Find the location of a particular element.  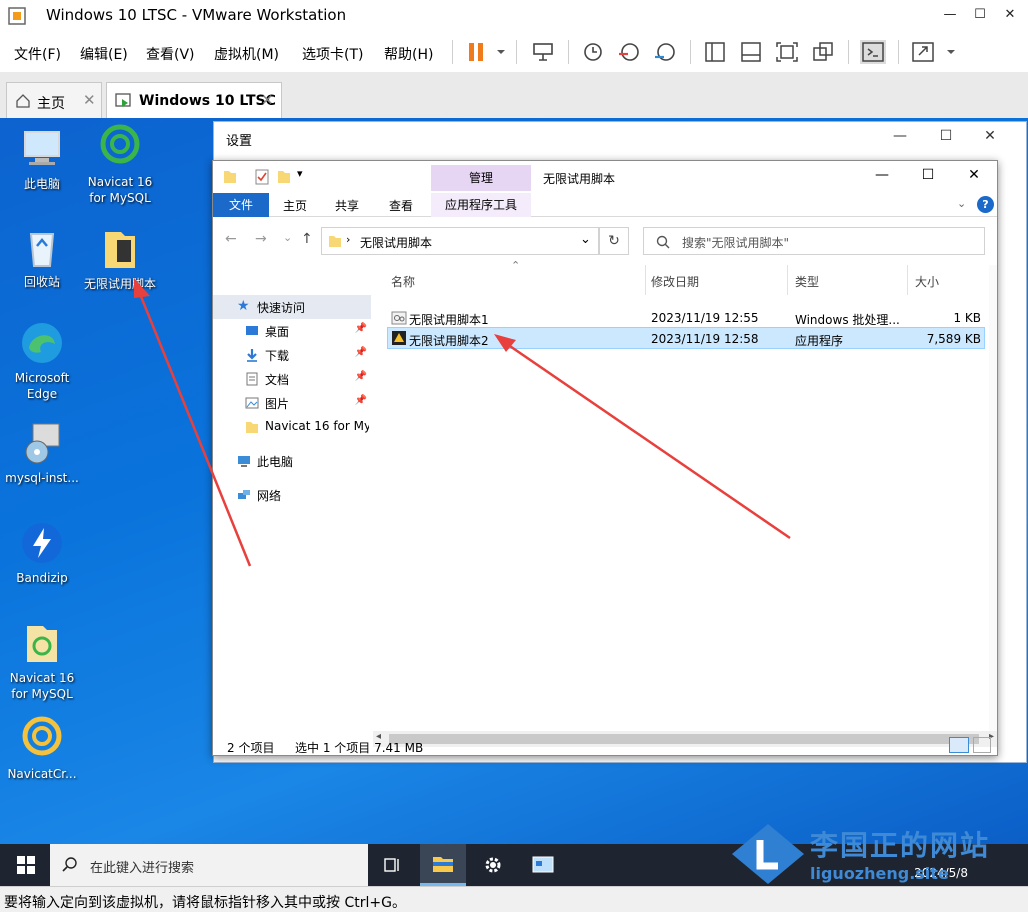

taskbar-search-input: 在此键入进行搜索 is located at coordinates (209, 865).